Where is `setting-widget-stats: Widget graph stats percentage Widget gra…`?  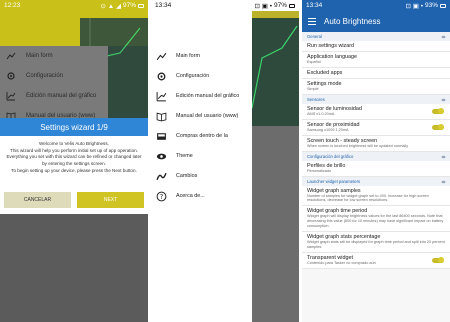 setting-widget-stats: Widget graph stats percentage Widget gra… is located at coordinates (376, 242).